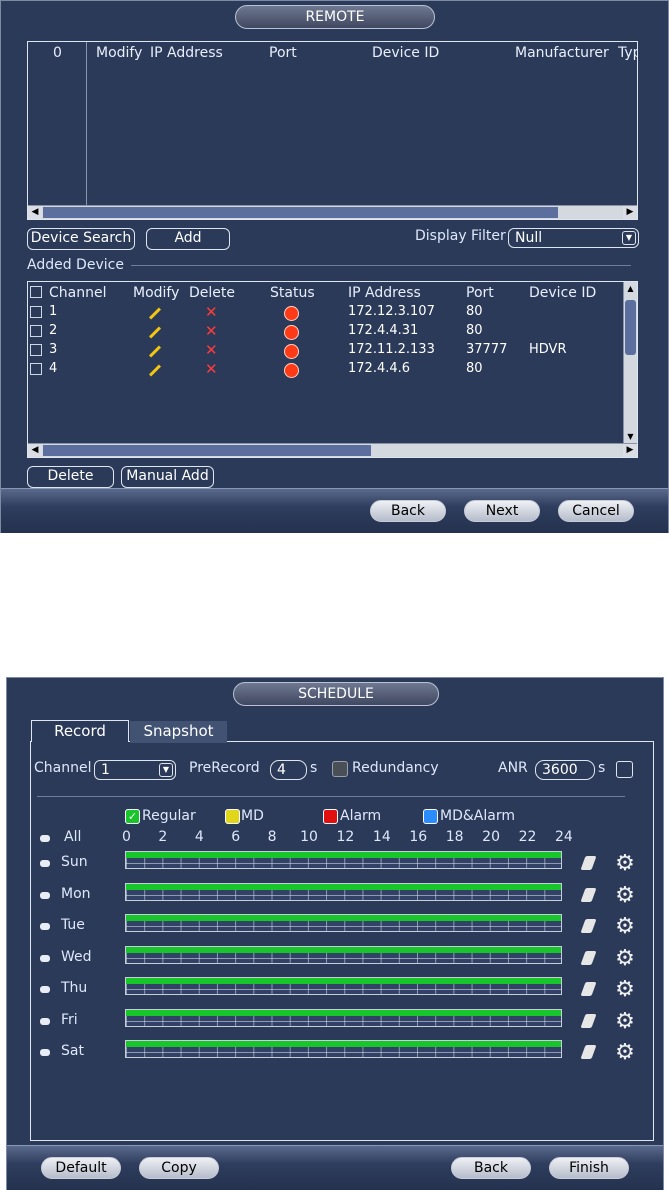  I want to click on display-filter-select: Null ▼, so click(573, 238).